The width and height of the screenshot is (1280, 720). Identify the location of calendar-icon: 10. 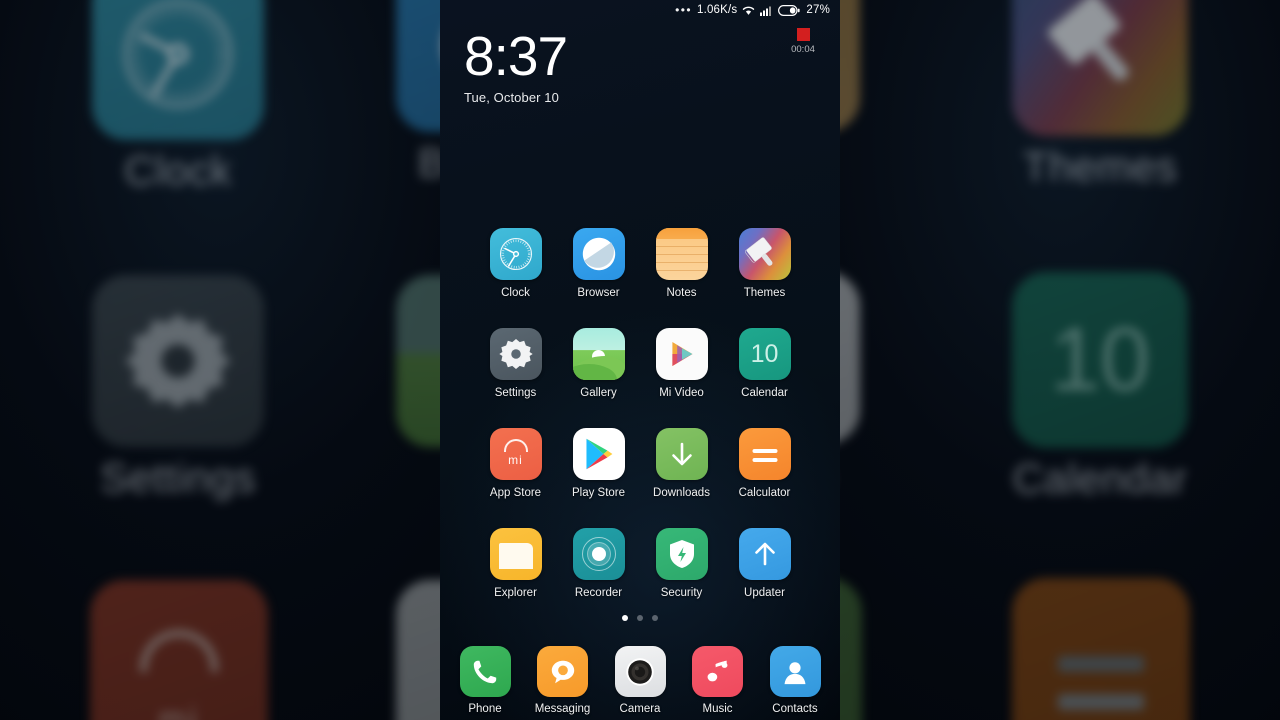
(764, 354).